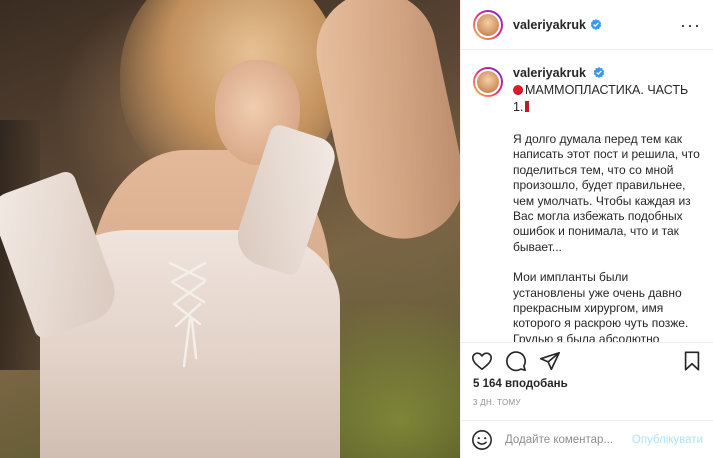  I want to click on paper-plane-icon, so click(550, 361).